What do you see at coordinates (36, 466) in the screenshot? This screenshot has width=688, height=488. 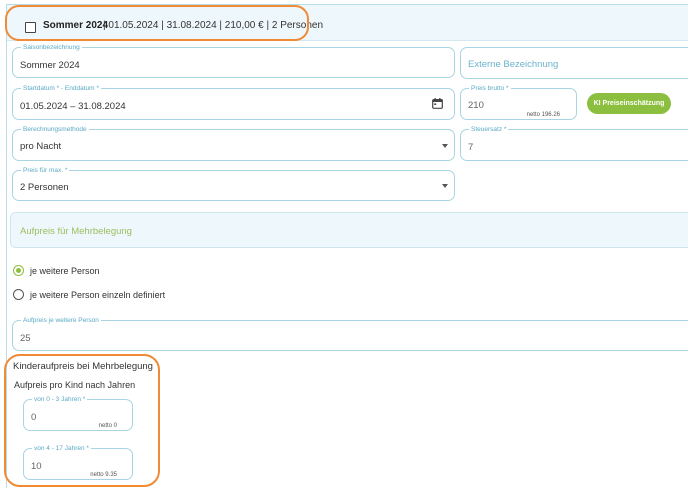 I see `kind-4-17-value: 10` at bounding box center [36, 466].